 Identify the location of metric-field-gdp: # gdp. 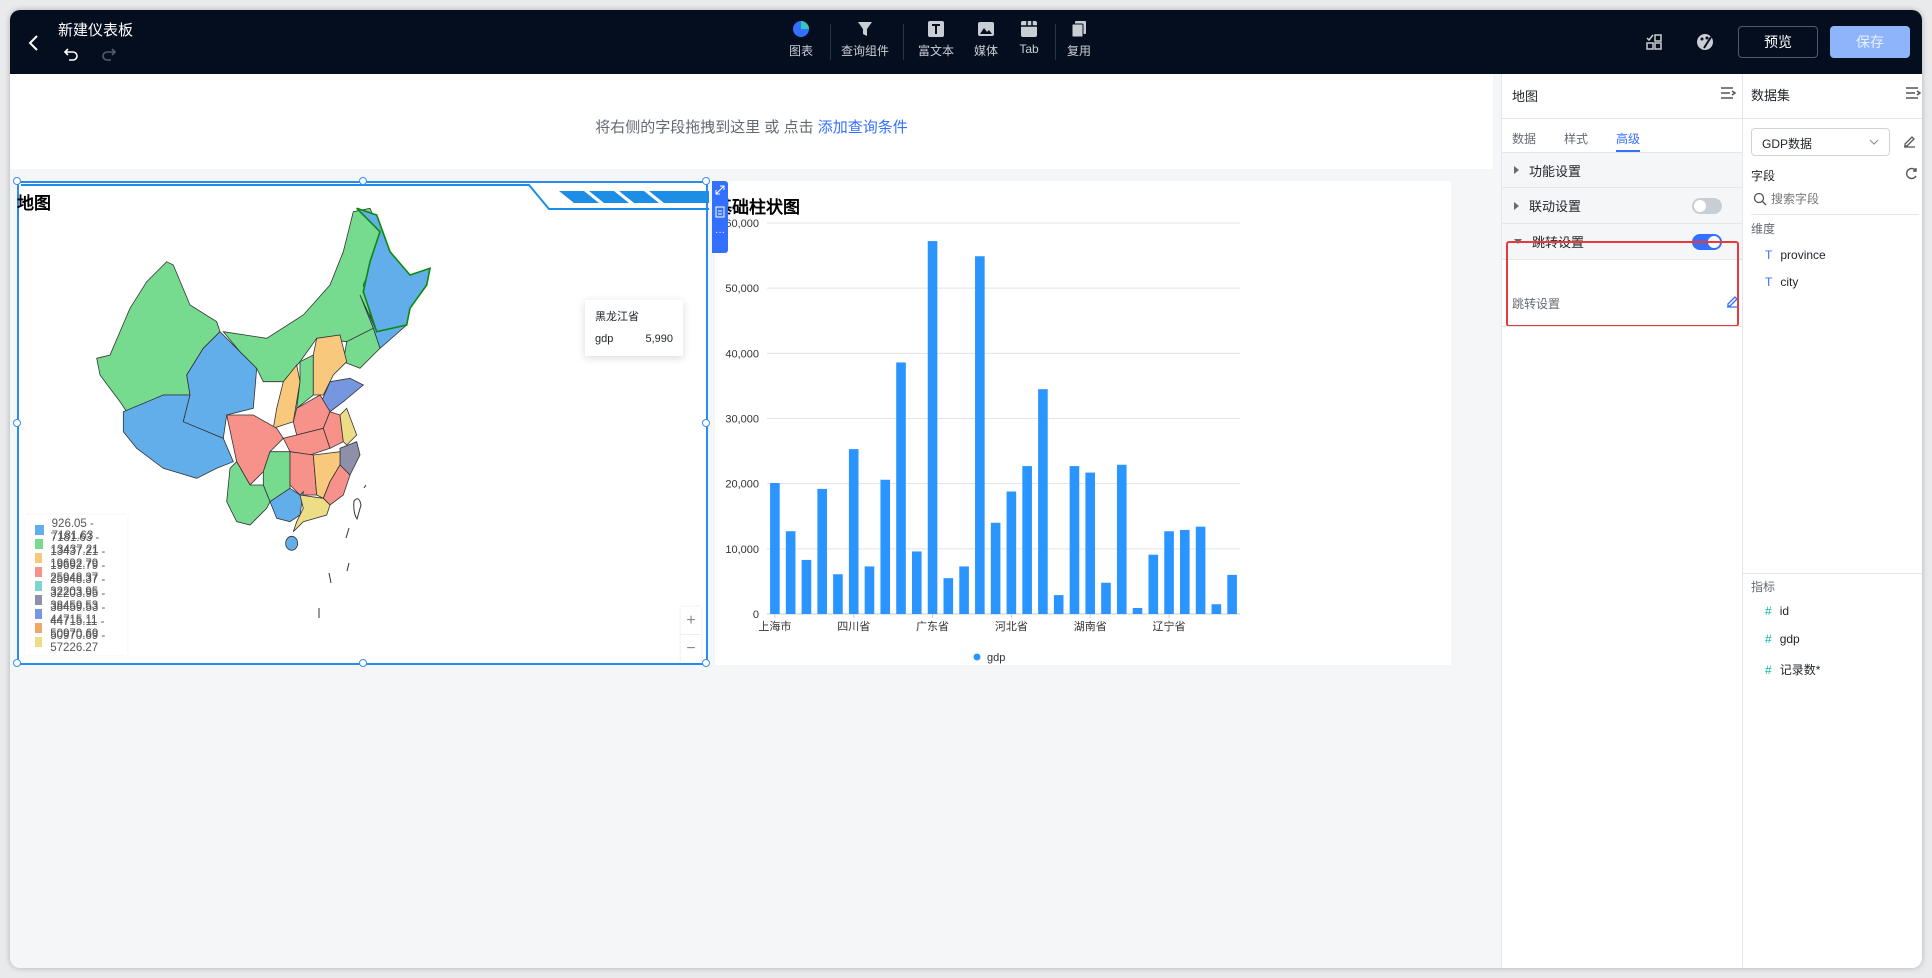
(1782, 639).